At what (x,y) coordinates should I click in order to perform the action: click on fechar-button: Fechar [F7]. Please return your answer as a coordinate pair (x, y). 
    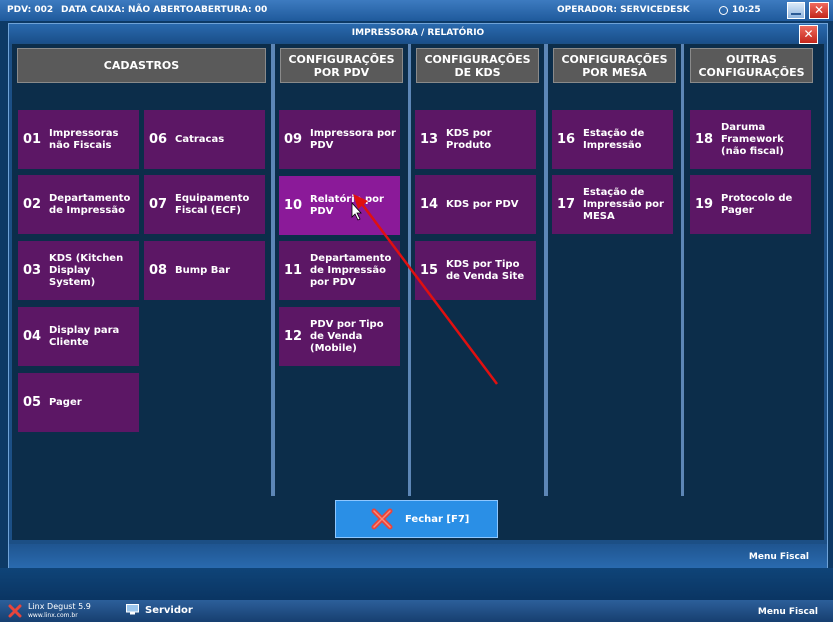
    Looking at the image, I should click on (416, 519).